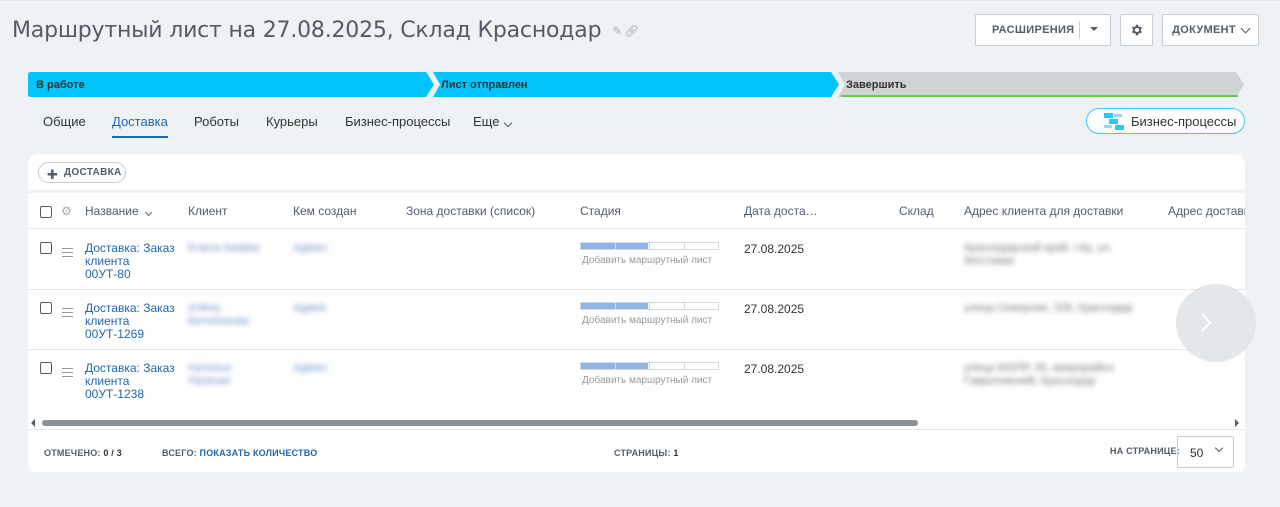 The height and width of the screenshot is (507, 1280). I want to click on tab-more-label: Еще, so click(486, 121).